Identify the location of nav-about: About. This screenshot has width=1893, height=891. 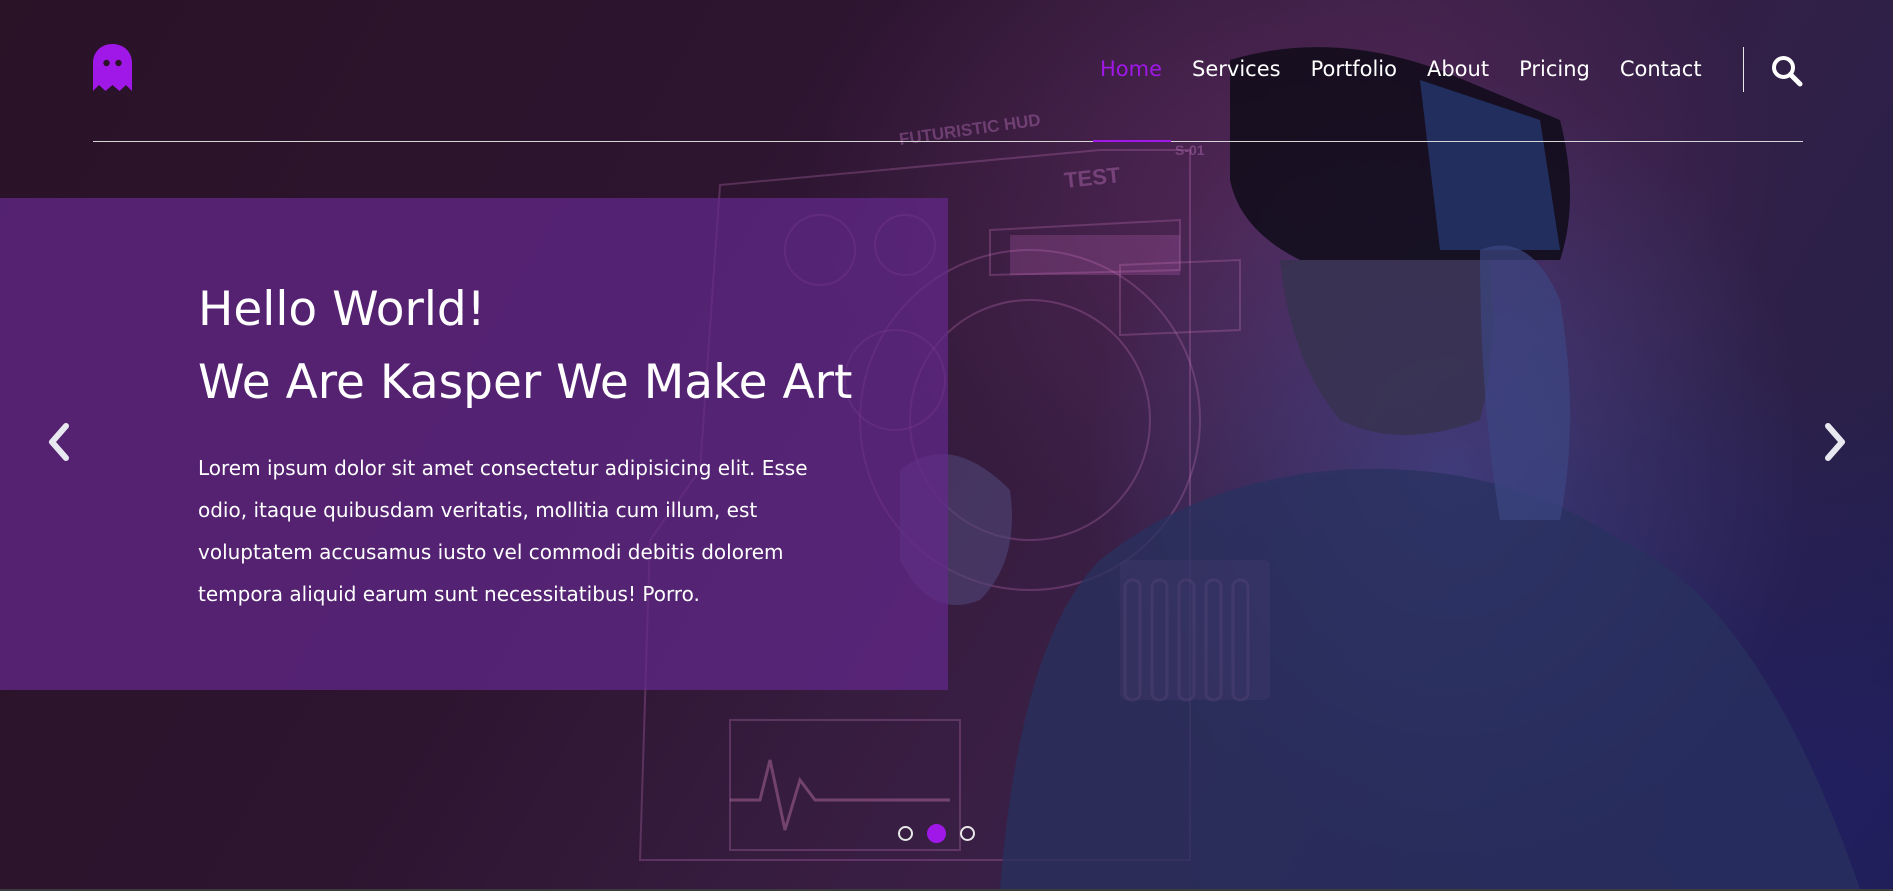
(1458, 69).